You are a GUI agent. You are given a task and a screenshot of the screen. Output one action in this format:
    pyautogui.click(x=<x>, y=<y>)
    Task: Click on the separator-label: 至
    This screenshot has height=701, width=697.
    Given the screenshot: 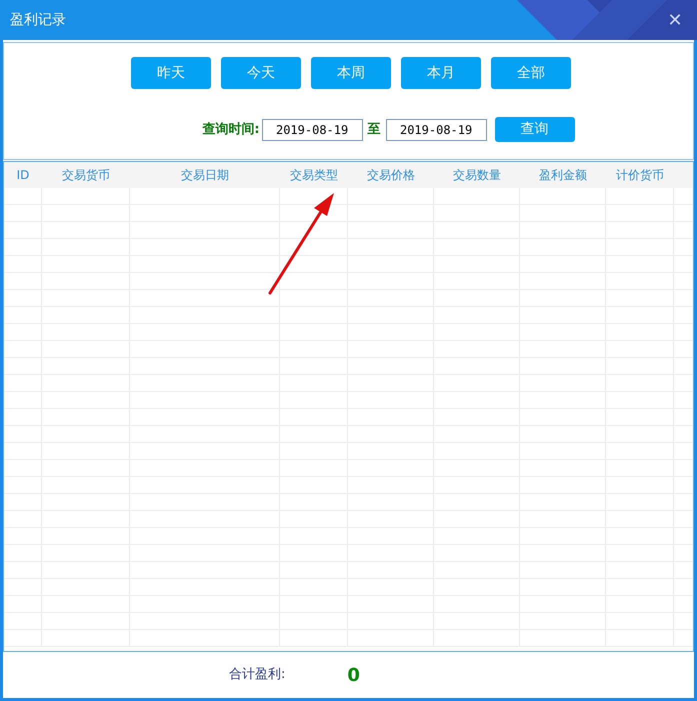 What is the action you would take?
    pyautogui.click(x=374, y=129)
    